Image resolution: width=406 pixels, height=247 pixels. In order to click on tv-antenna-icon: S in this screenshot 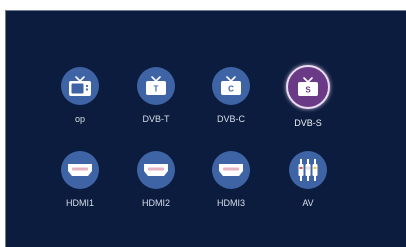, I will do `click(308, 86)`.